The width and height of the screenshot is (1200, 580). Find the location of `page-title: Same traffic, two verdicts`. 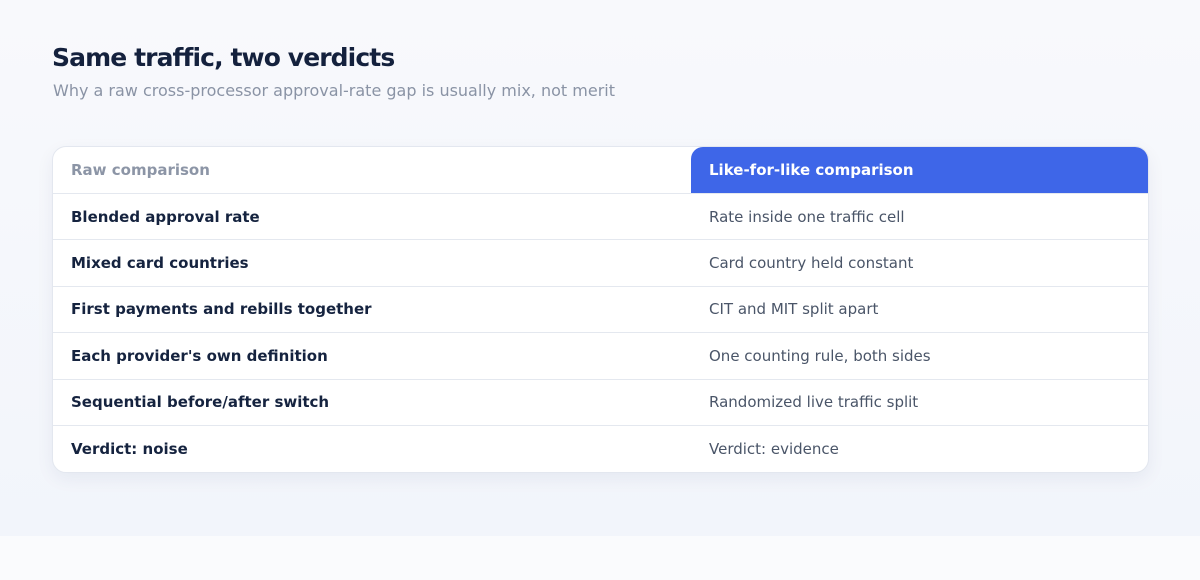

page-title: Same traffic, two verdicts is located at coordinates (223, 57).